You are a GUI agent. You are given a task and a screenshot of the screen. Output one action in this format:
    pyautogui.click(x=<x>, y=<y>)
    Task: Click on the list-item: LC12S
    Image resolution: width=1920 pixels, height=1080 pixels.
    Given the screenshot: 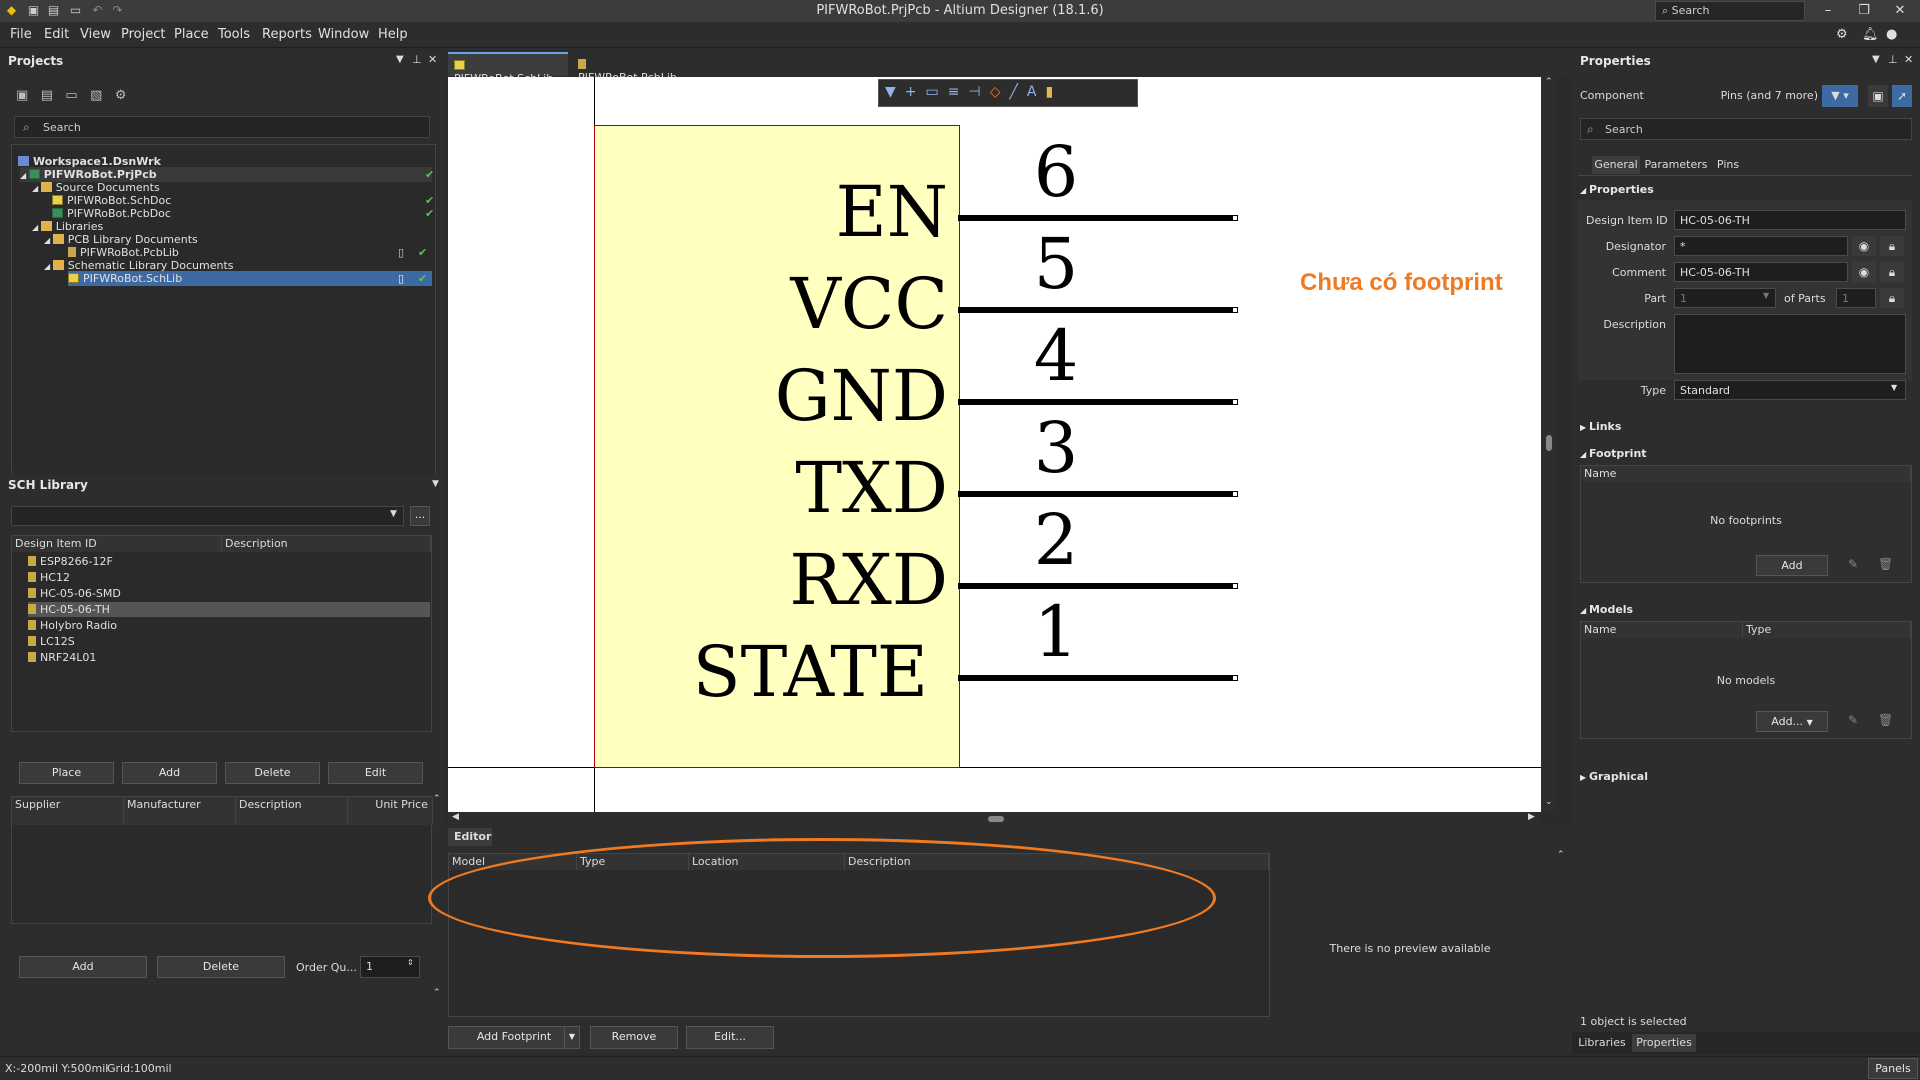 What is the action you would take?
    pyautogui.click(x=51, y=641)
    